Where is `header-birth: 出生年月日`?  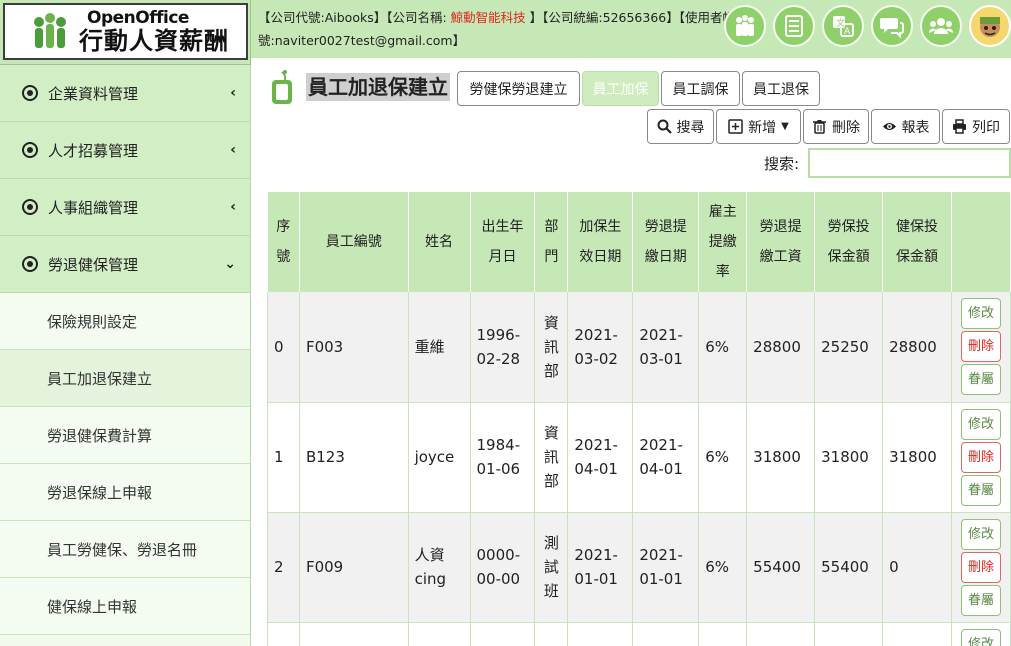 header-birth: 出生年月日 is located at coordinates (503, 242).